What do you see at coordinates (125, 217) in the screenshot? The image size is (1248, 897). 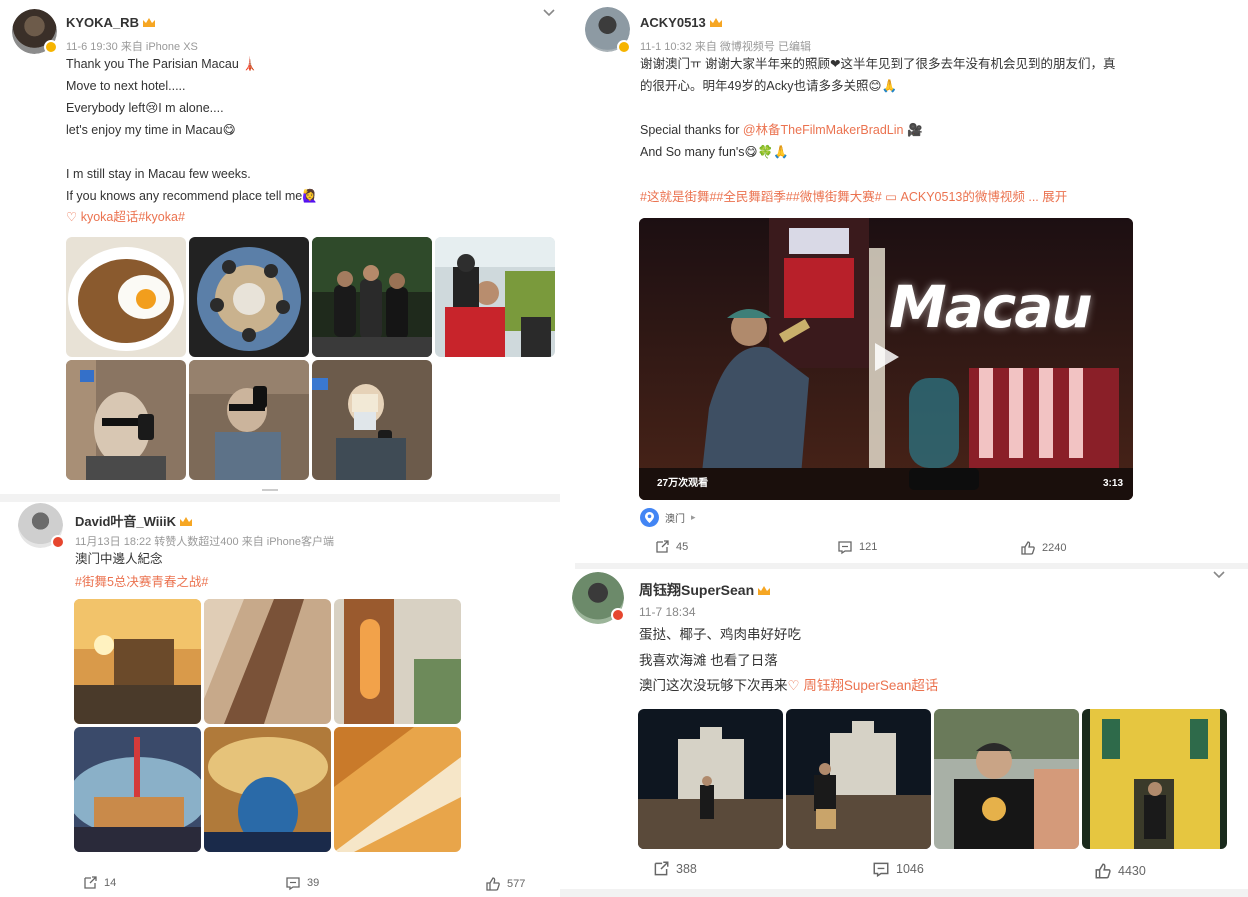 I see `supertopic-link: ♡ kyoka超话#kyoka#` at bounding box center [125, 217].